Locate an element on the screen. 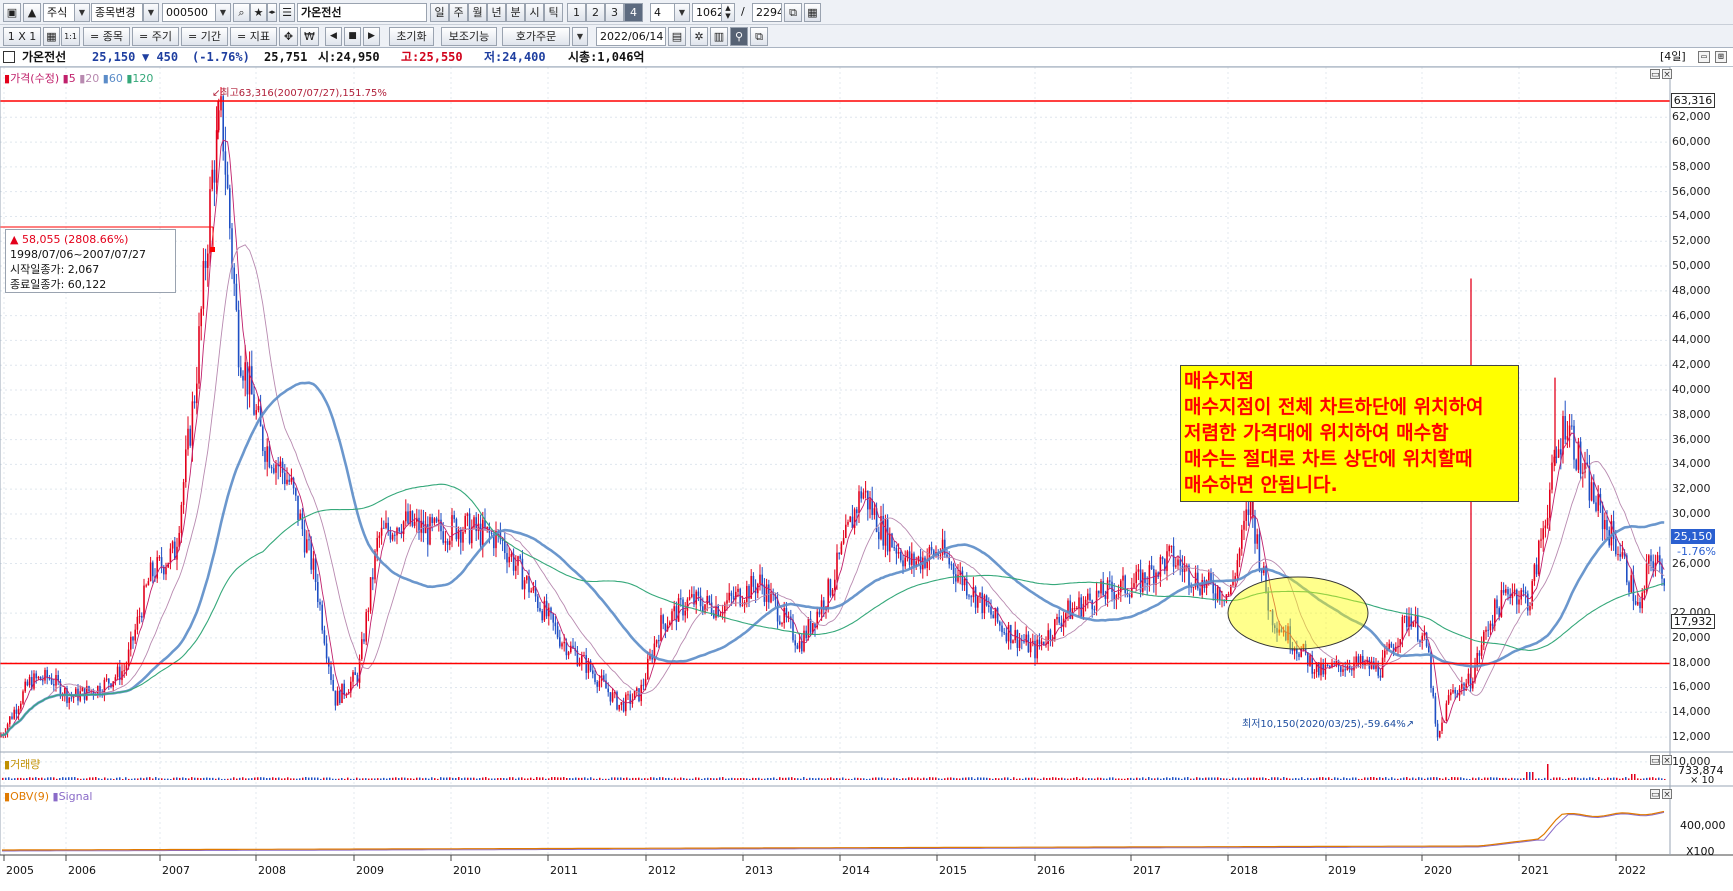 This screenshot has width=1733, height=891. scroll-left-icon: ◀ is located at coordinates (333, 36).